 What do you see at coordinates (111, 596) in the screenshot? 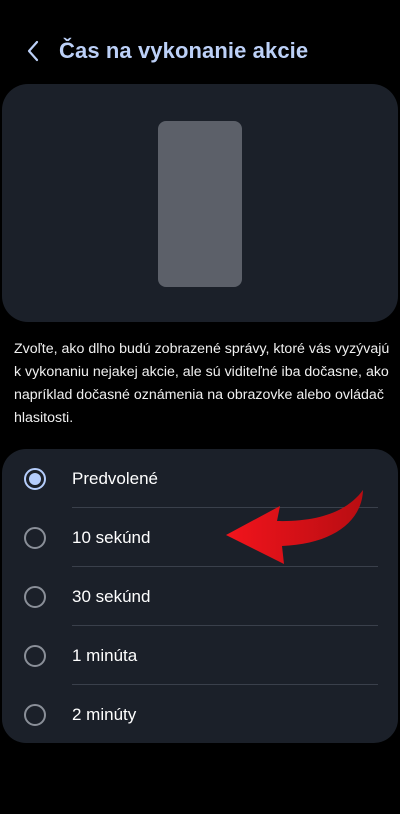
I see `option-label: 30 sekúnd` at bounding box center [111, 596].